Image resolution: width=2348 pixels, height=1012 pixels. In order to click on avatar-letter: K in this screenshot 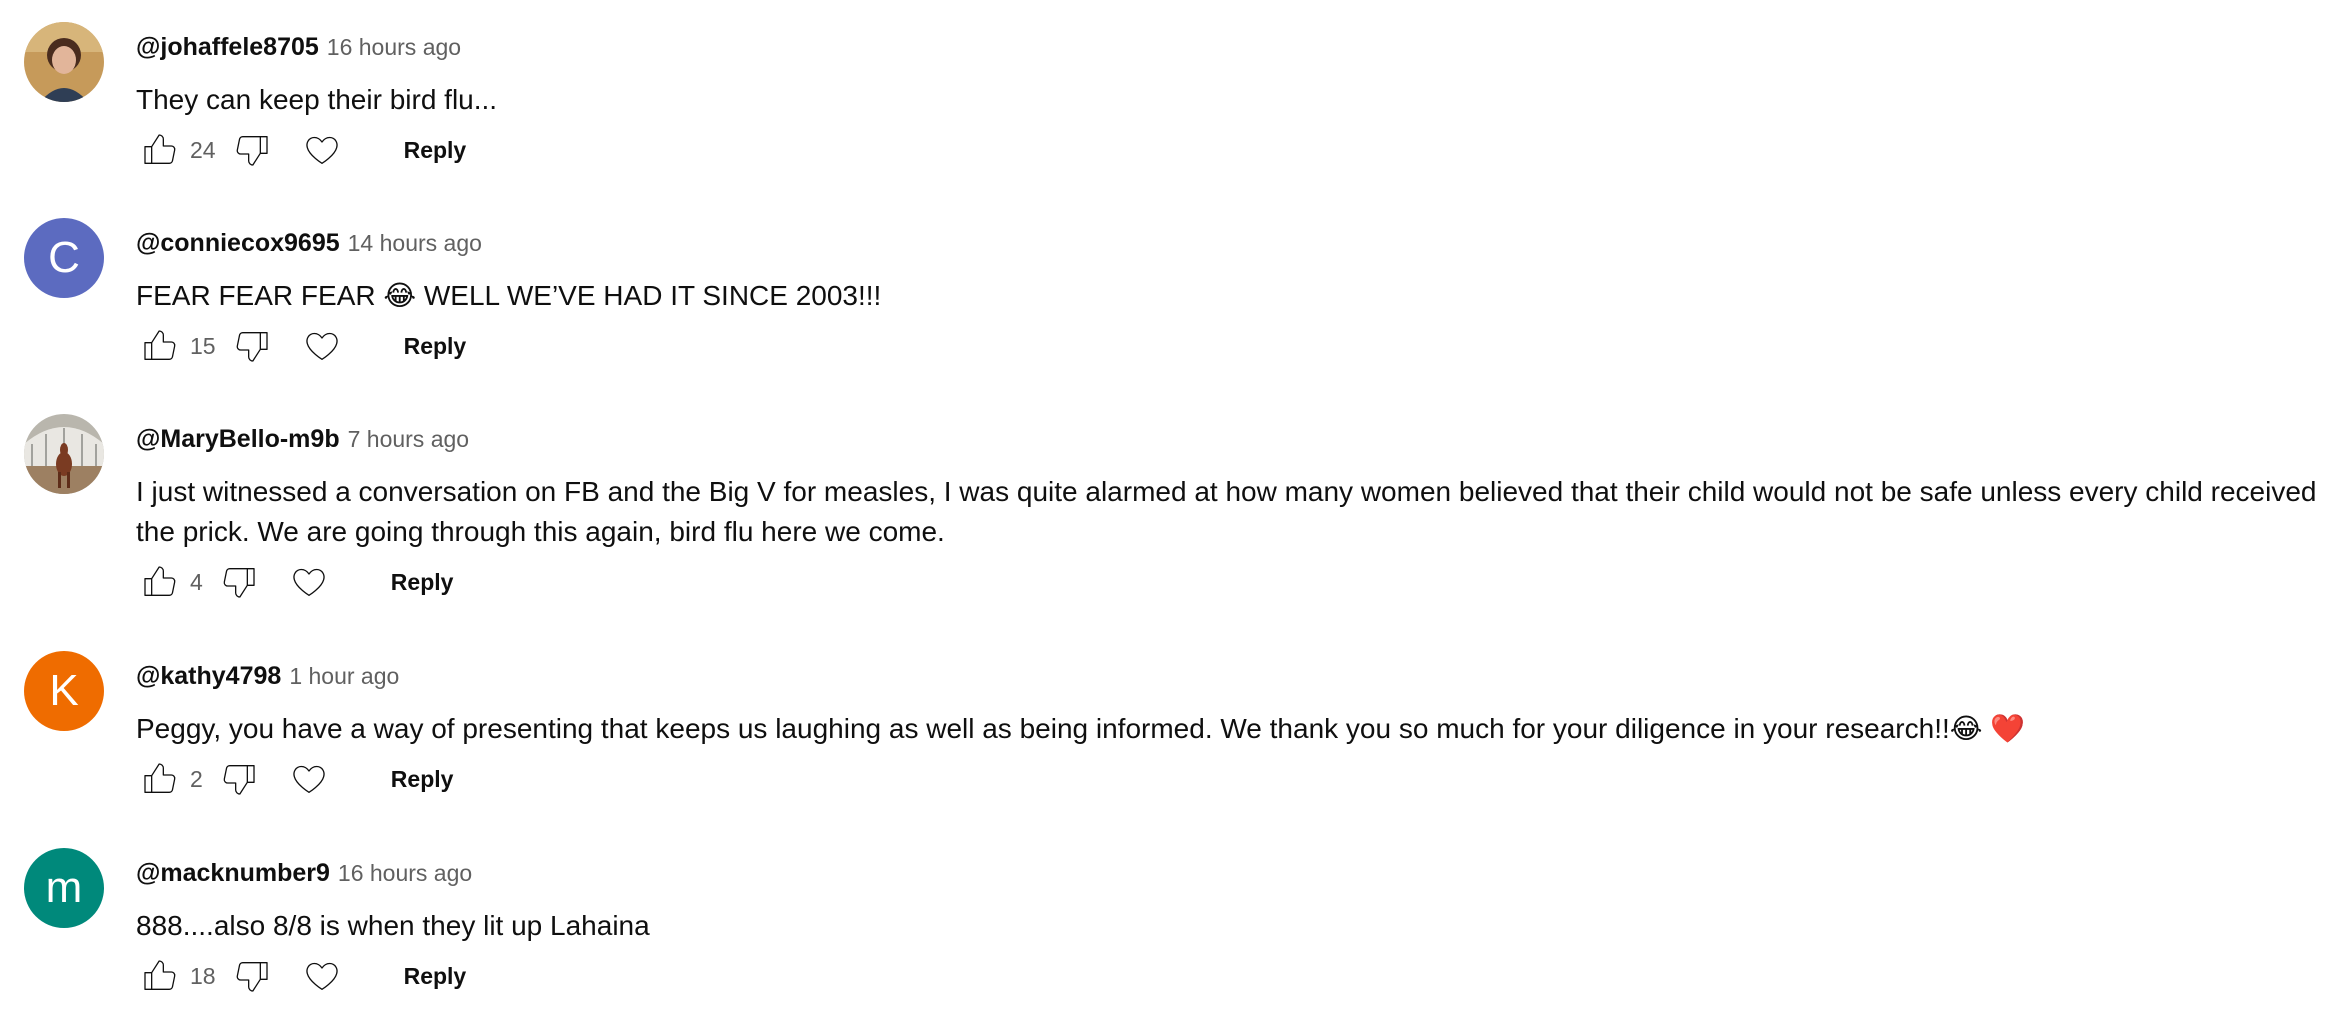, I will do `click(64, 690)`.